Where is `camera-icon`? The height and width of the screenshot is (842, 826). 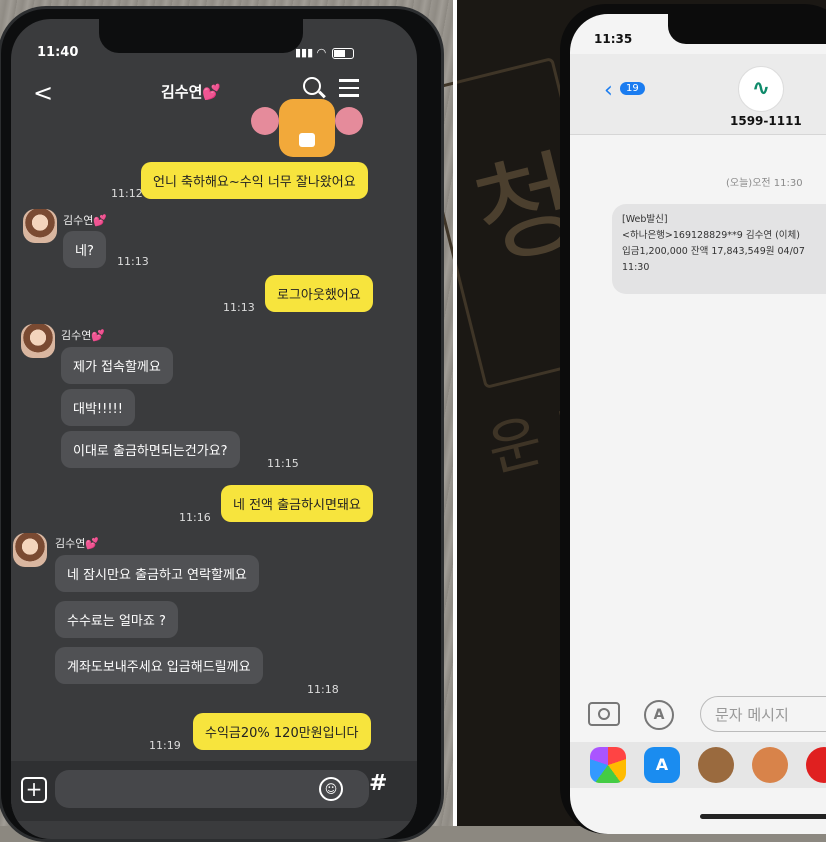
camera-icon is located at coordinates (604, 714).